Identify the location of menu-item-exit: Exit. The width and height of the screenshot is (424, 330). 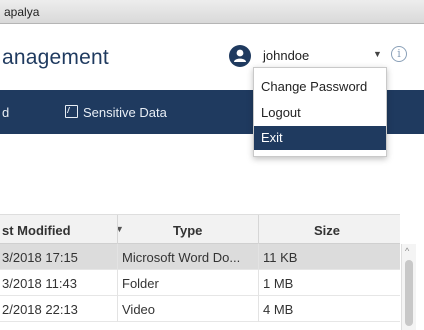
(320, 138).